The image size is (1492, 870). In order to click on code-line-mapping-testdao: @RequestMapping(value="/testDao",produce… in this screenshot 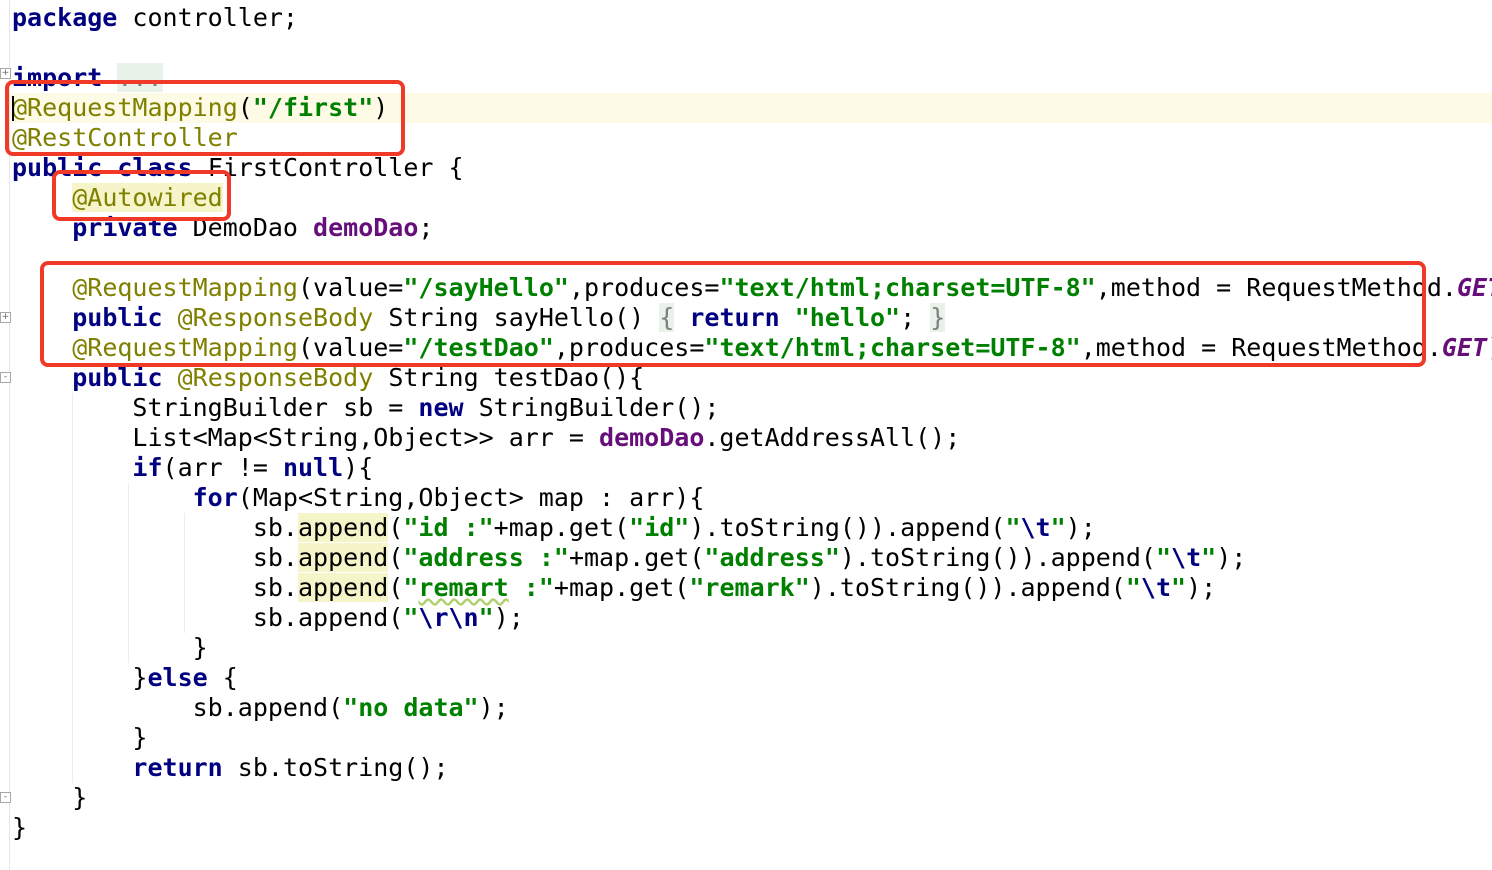, I will do `click(752, 348)`.